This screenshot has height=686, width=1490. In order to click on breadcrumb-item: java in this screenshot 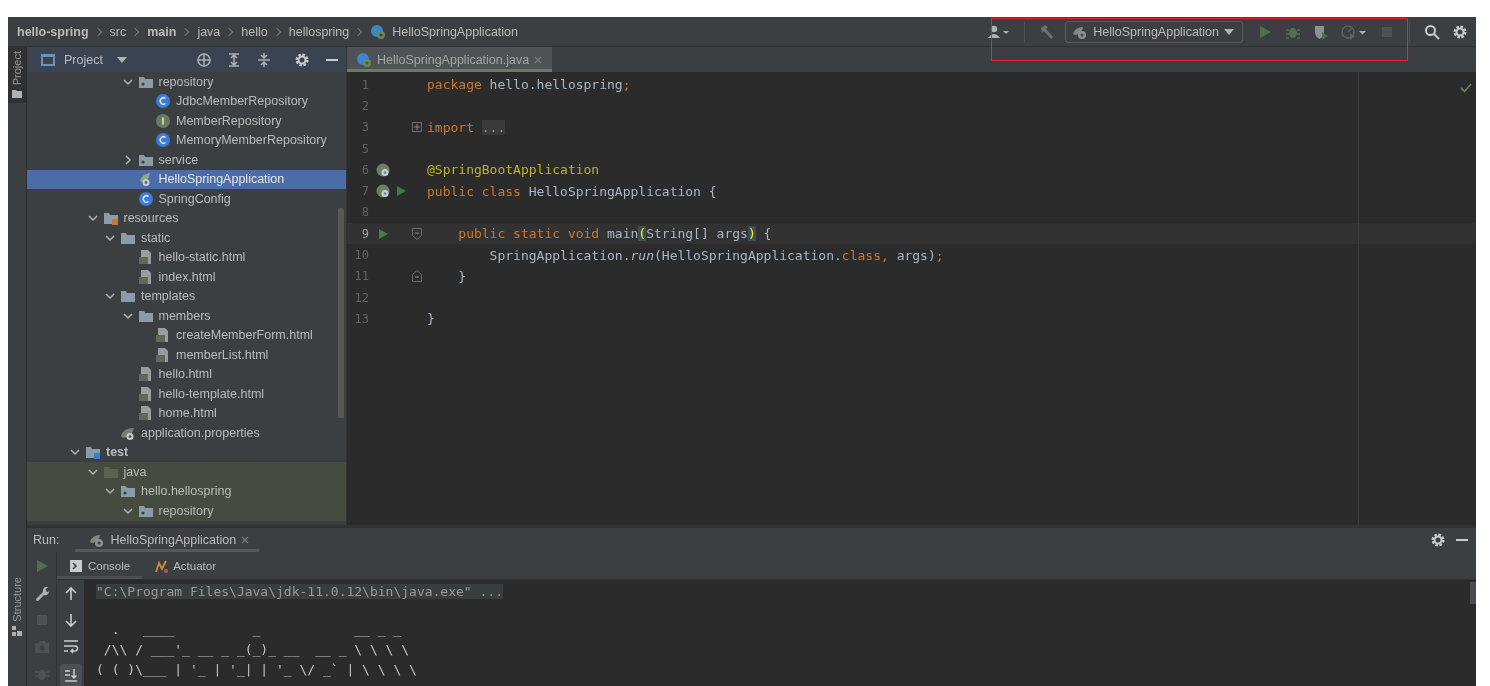, I will do `click(209, 31)`.